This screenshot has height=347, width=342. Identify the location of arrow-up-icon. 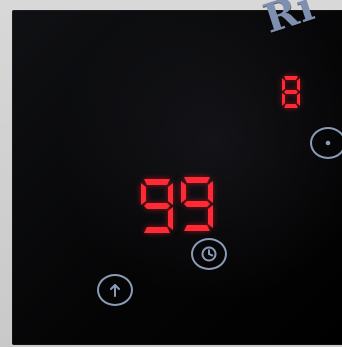
(115, 290).